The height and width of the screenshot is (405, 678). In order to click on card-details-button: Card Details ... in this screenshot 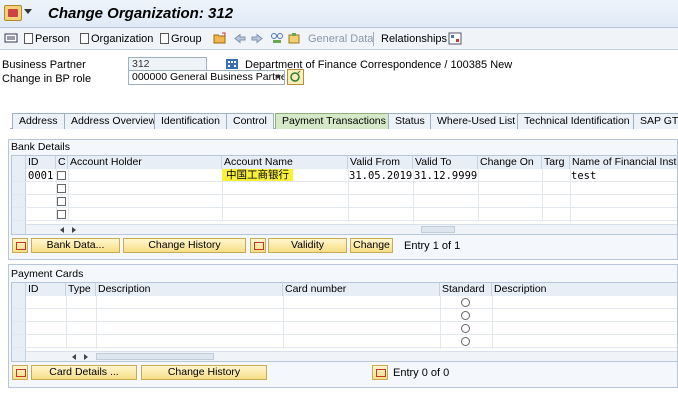, I will do `click(84, 372)`.